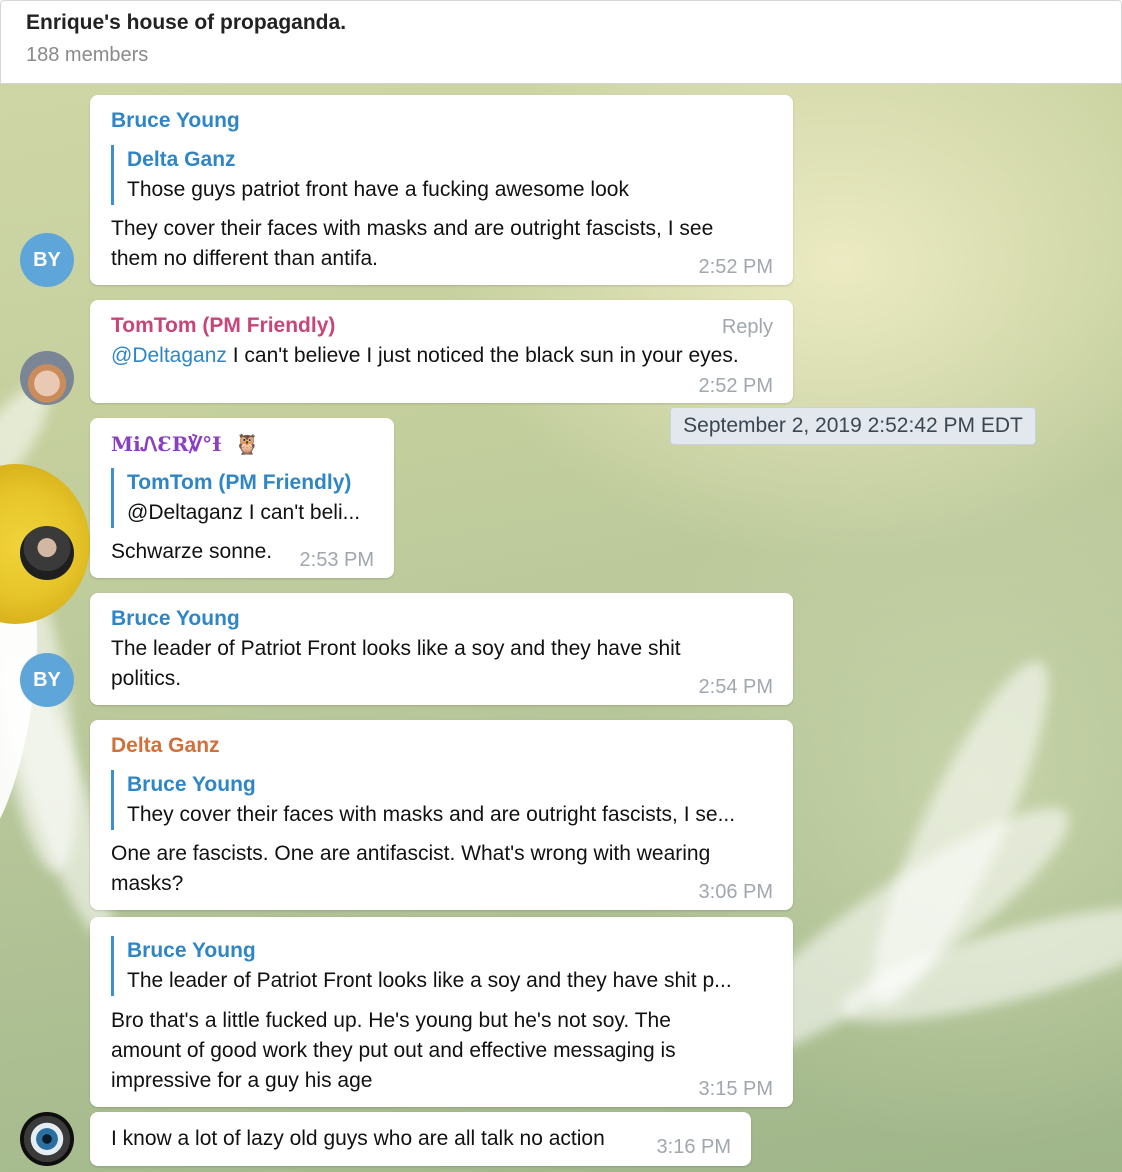  I want to click on mention-link: @Deltaganz, so click(169, 355).